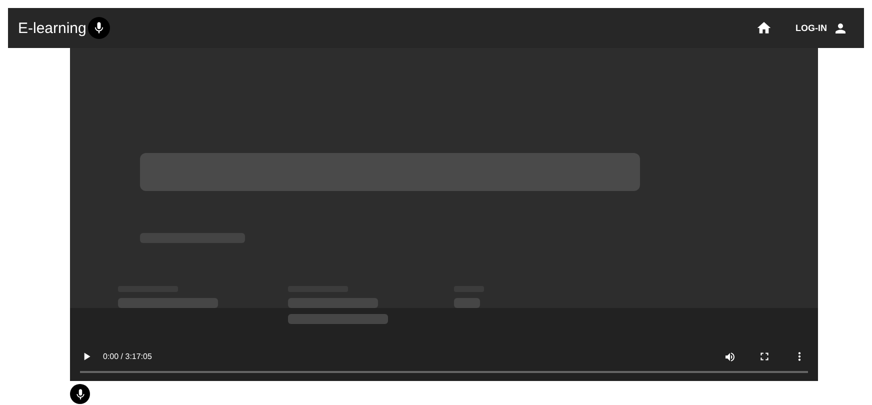 The height and width of the screenshot is (405, 872). Describe the element at coordinates (822, 28) in the screenshot. I see `login-button: LOG-IN` at that location.